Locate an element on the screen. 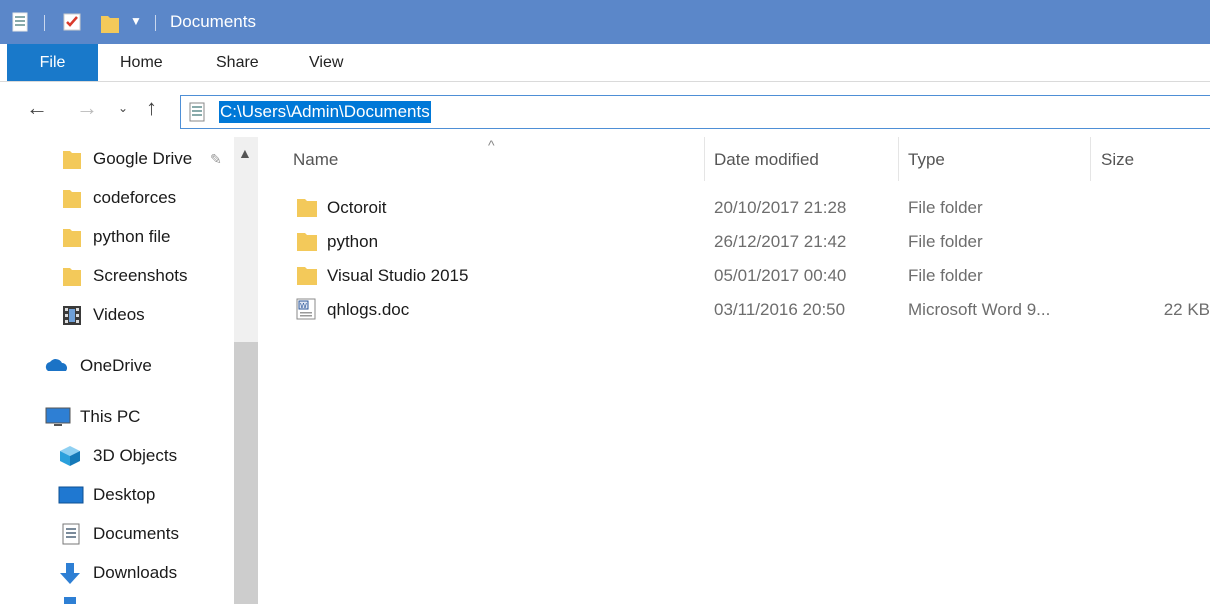 This screenshot has width=1210, height=604. file-row-octoroit: Octoroit 20/10/2017 21:28 File folder is located at coordinates (734, 207).